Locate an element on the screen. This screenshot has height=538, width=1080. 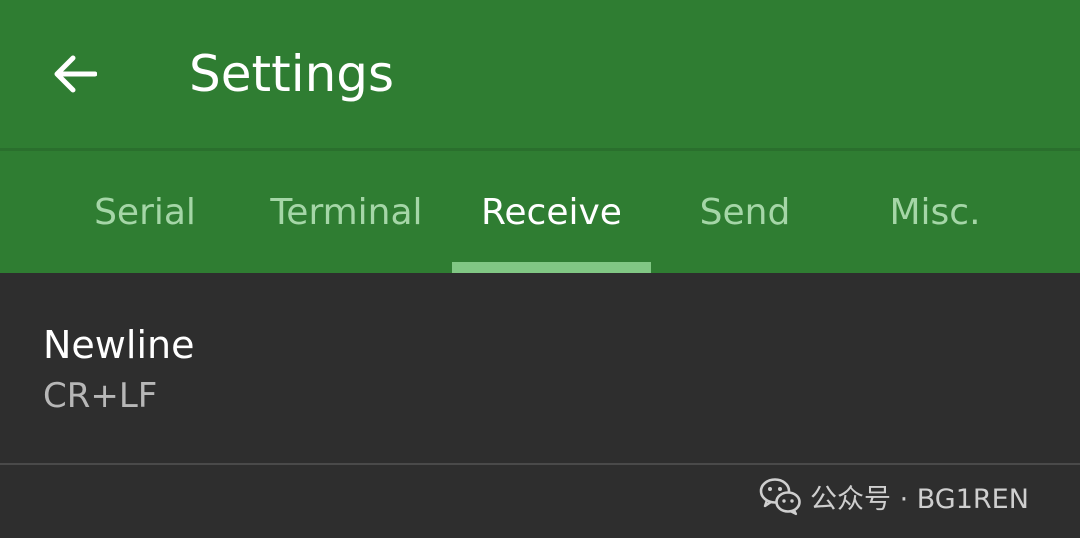
back-button is located at coordinates (74, 74).